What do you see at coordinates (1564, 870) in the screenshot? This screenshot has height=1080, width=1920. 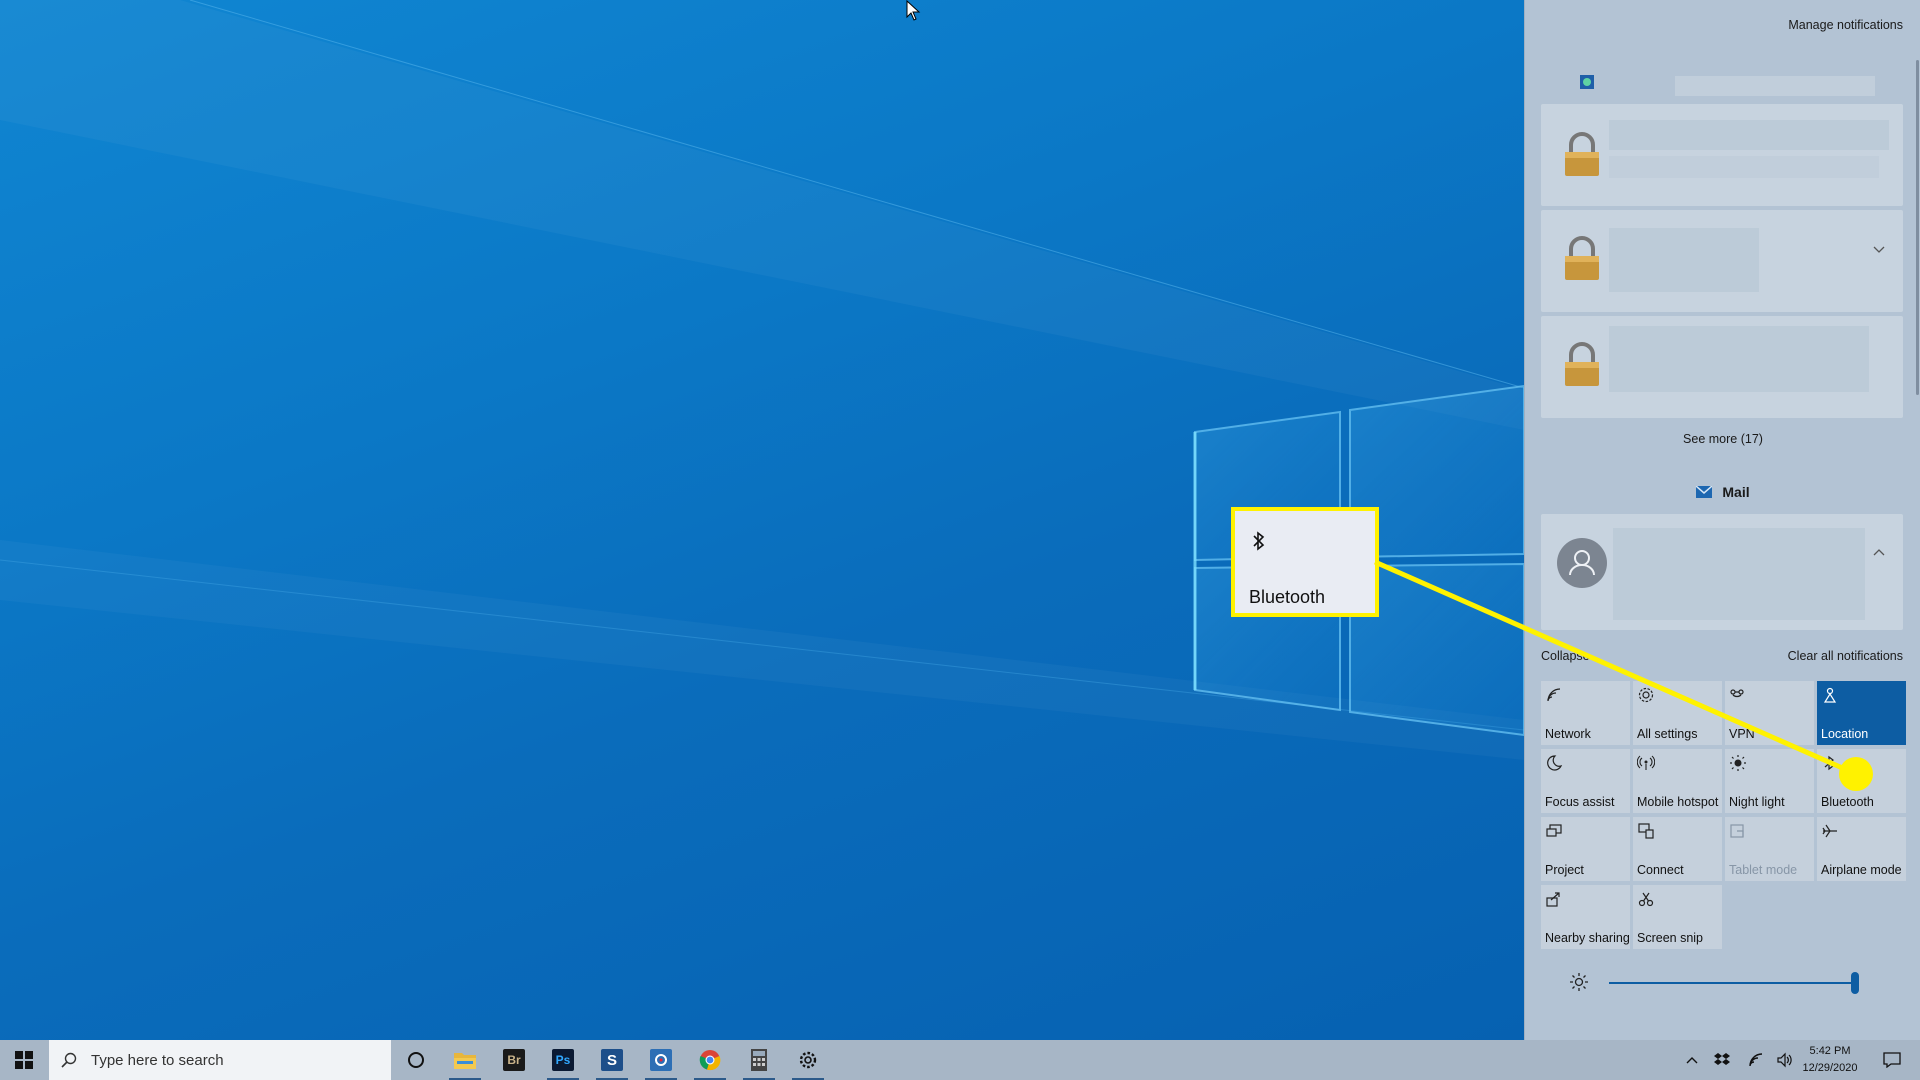 I see `tile-label: Project` at bounding box center [1564, 870].